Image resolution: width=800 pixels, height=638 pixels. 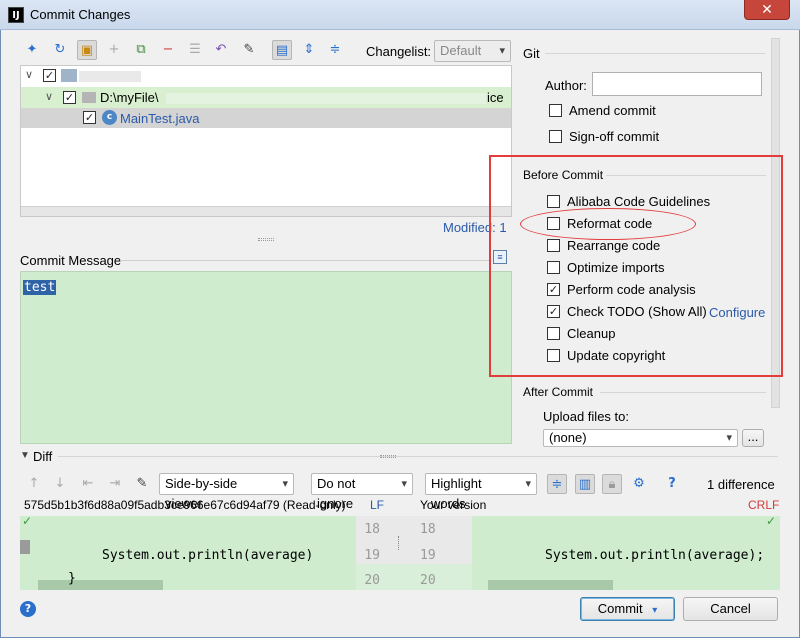 What do you see at coordinates (555, 136) in the screenshot?
I see `signoff-commit-checkbox` at bounding box center [555, 136].